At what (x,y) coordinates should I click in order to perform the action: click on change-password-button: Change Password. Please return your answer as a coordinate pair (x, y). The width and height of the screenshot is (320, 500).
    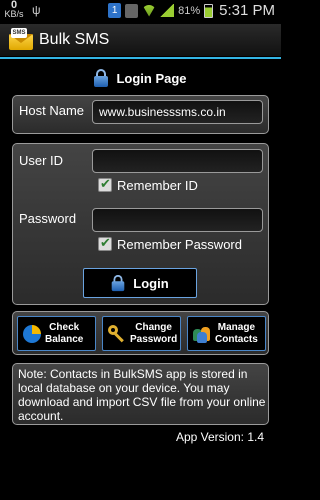
    Looking at the image, I should click on (141, 333).